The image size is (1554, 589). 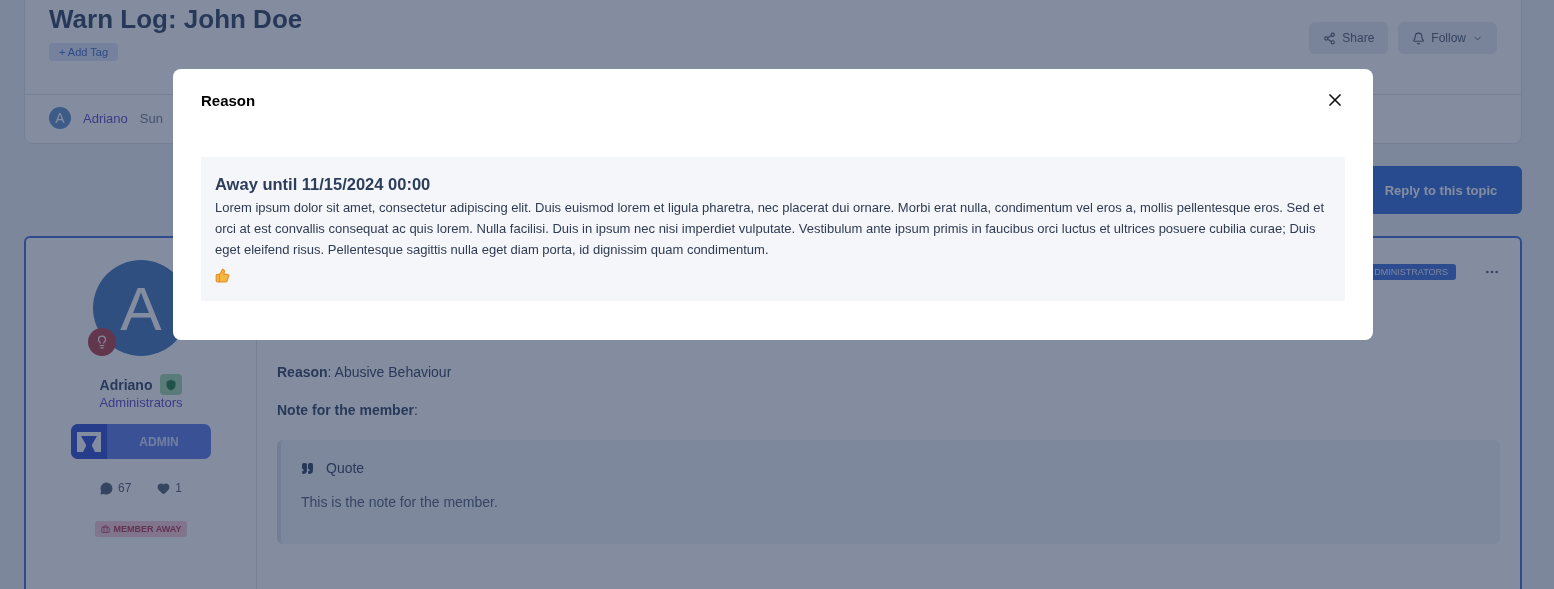 I want to click on v-logo-icon, so click(x=89, y=441).